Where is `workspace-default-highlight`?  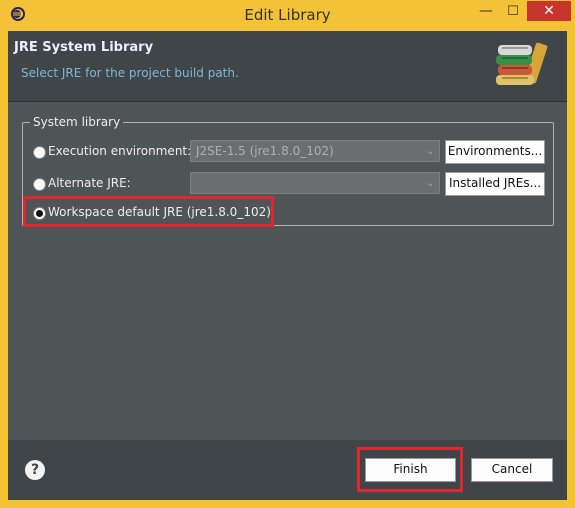 workspace-default-highlight is located at coordinates (148, 211).